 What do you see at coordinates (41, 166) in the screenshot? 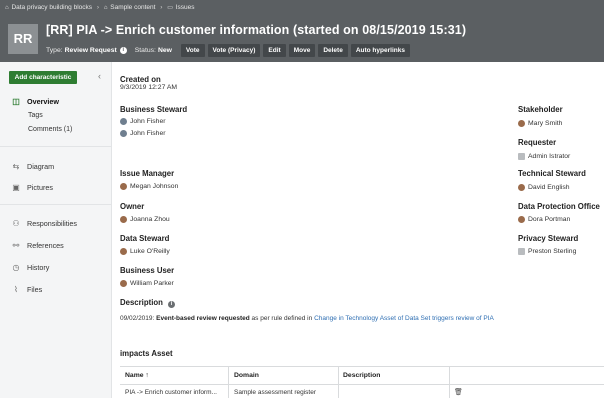
I see `sidebar-item-label: Diagram` at bounding box center [41, 166].